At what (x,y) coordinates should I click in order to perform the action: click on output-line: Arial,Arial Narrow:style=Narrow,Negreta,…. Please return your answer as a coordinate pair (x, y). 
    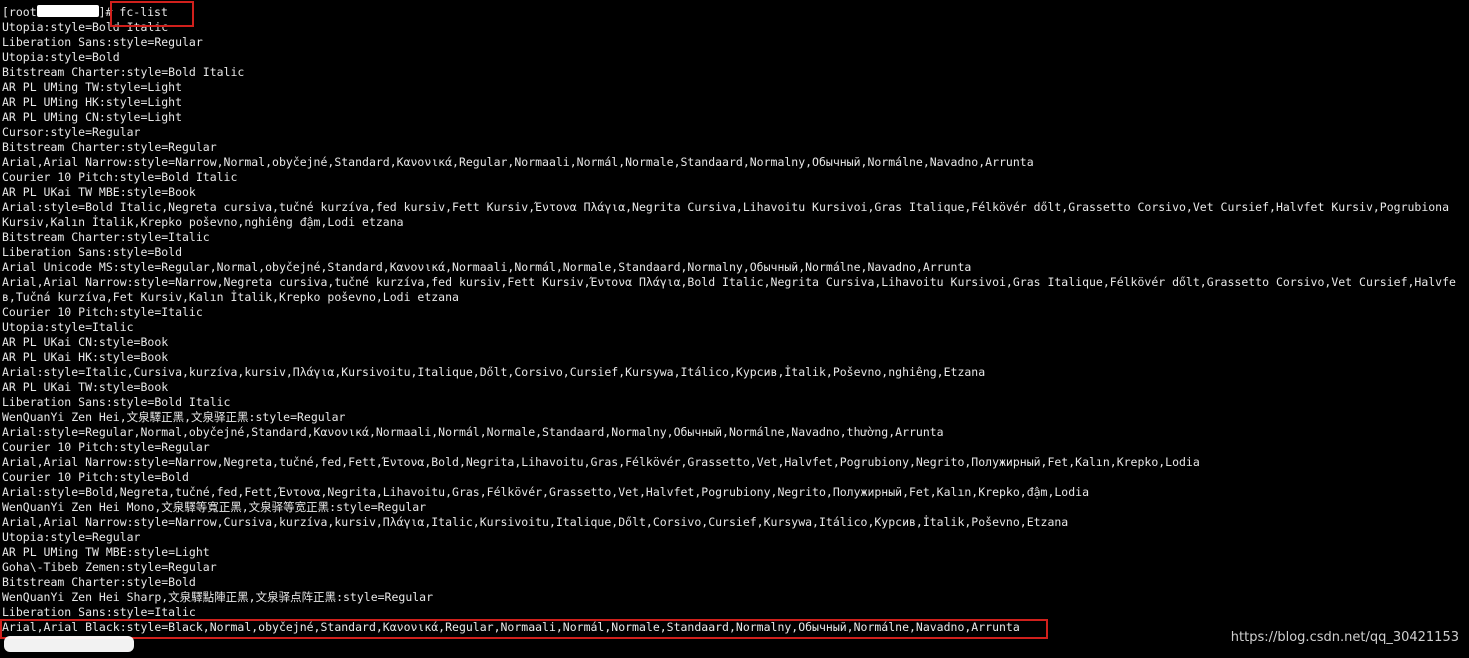
    Looking at the image, I should click on (601, 462).